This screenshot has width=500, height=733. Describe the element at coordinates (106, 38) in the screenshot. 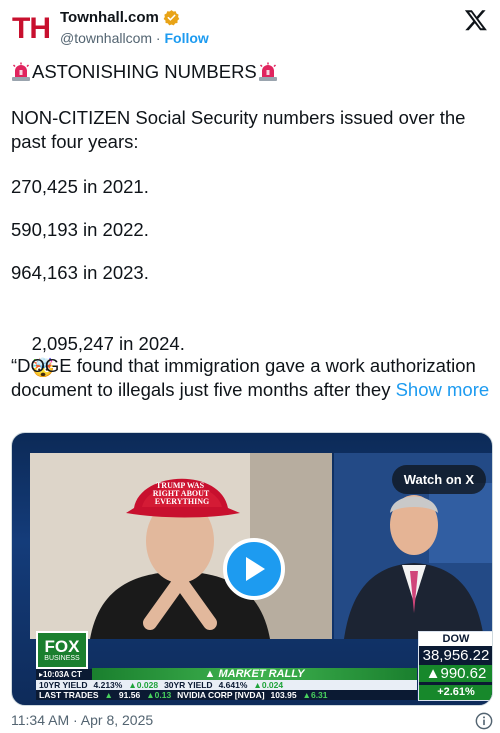

I see `handle: @townhallcom` at that location.